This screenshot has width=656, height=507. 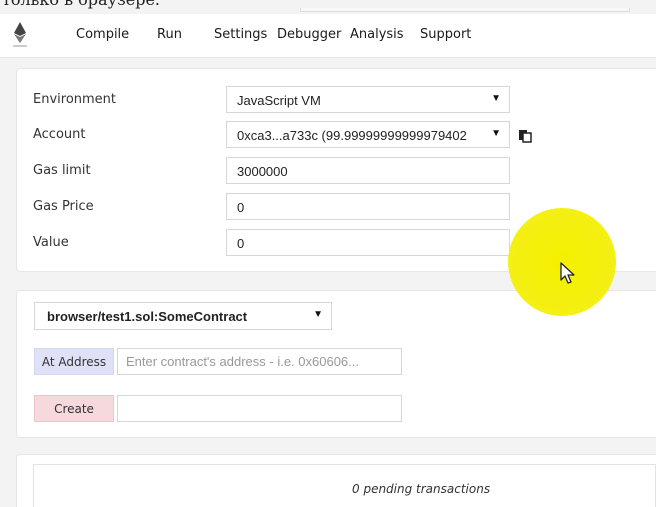 What do you see at coordinates (328, 7) in the screenshot?
I see `top-strip` at bounding box center [328, 7].